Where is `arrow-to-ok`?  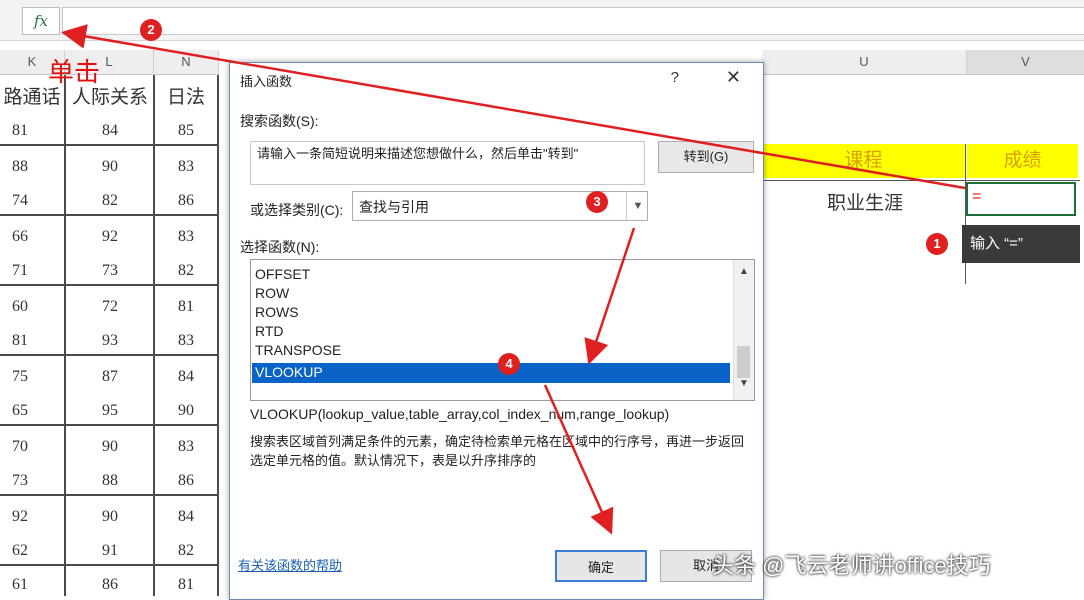 arrow-to-ok is located at coordinates (578, 459).